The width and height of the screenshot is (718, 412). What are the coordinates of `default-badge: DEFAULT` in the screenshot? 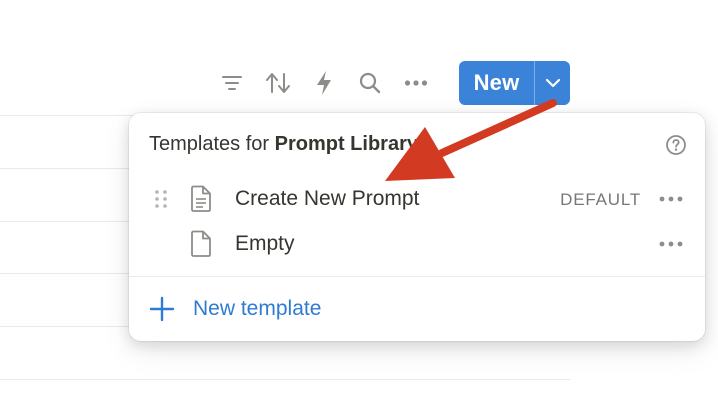 It's located at (600, 199).